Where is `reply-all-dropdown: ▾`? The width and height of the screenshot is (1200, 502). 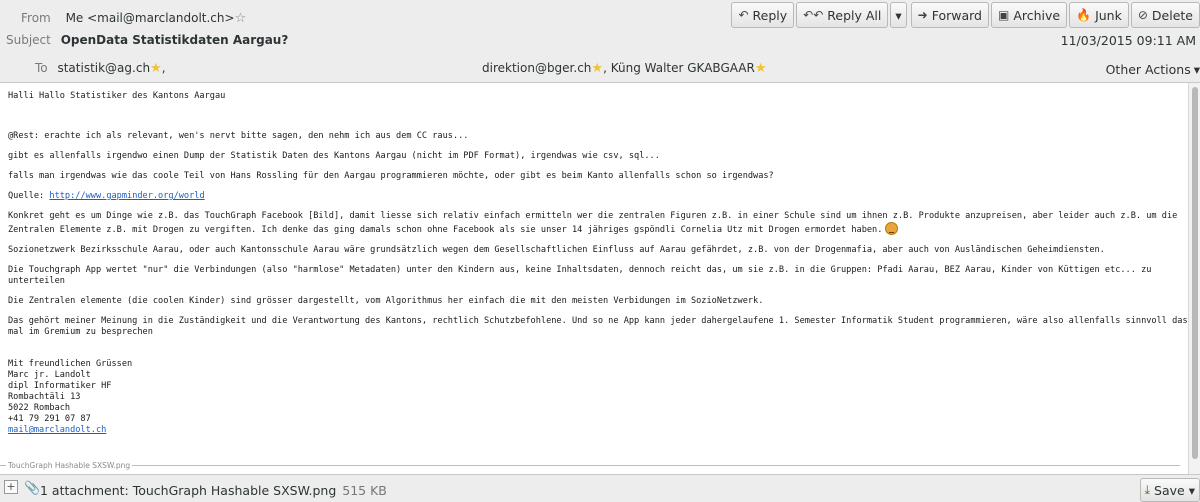
reply-all-dropdown: ▾ is located at coordinates (898, 15).